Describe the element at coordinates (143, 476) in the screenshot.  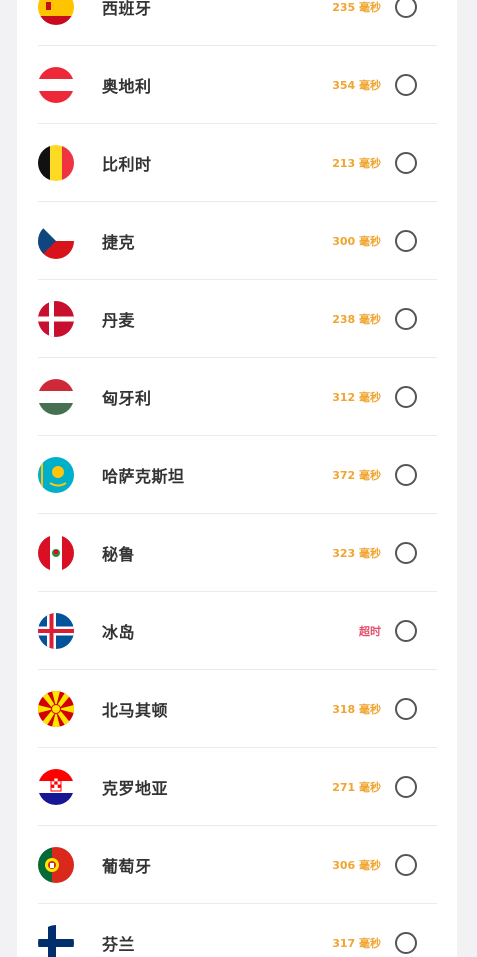
I see `server-name: 哈萨克斯坦` at that location.